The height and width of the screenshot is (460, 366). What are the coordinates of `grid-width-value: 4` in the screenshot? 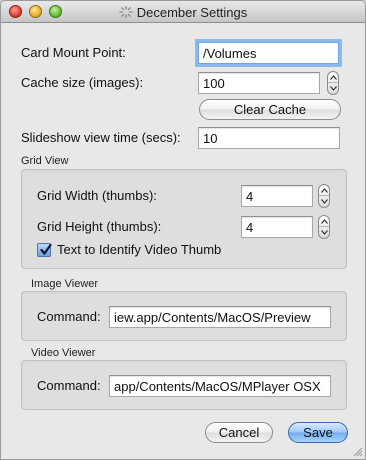 It's located at (250, 196).